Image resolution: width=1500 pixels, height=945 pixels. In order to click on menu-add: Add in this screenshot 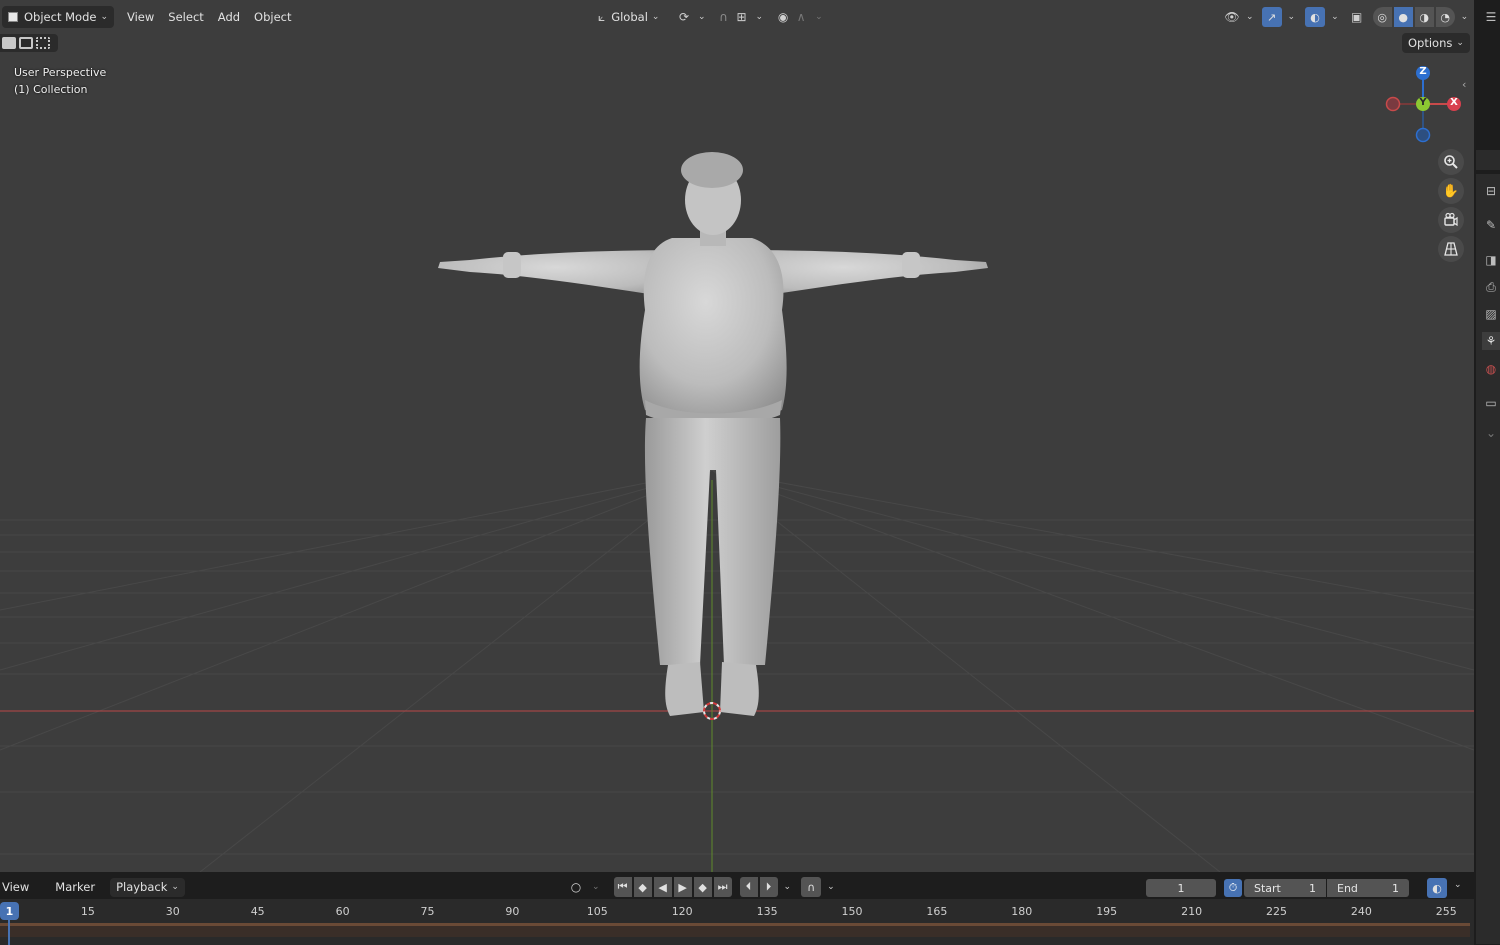, I will do `click(229, 17)`.